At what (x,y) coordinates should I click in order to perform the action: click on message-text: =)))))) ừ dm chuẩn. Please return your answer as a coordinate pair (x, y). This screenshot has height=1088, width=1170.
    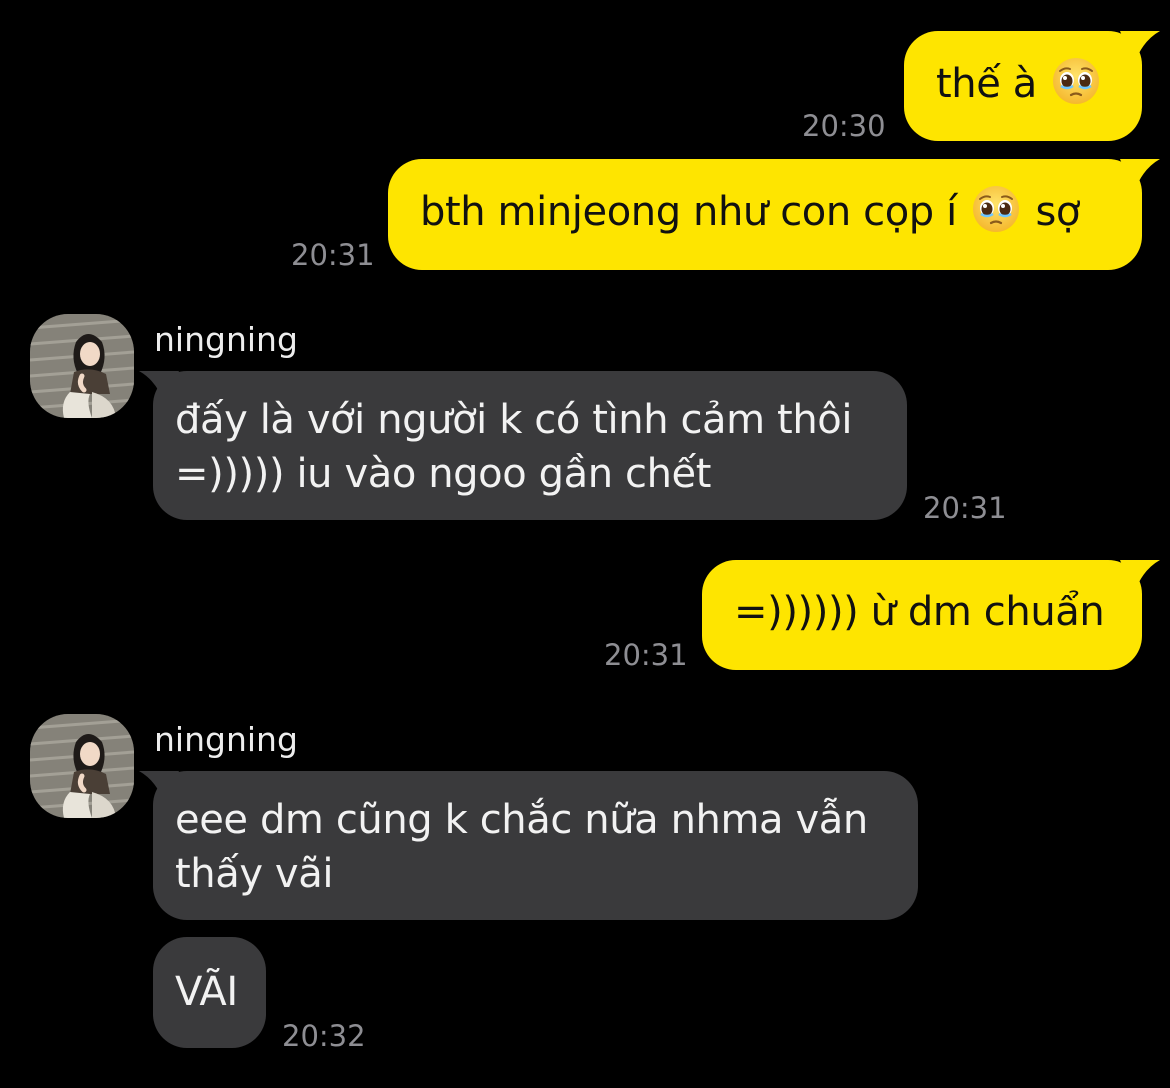
    Looking at the image, I should click on (919, 612).